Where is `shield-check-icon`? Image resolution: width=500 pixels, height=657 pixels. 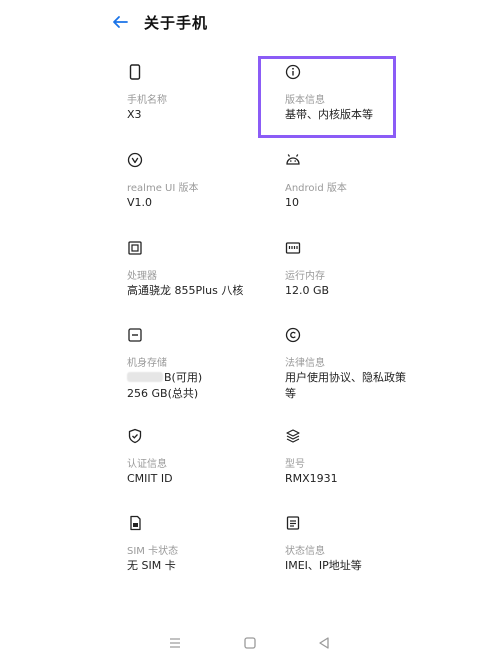 shield-check-icon is located at coordinates (135, 436).